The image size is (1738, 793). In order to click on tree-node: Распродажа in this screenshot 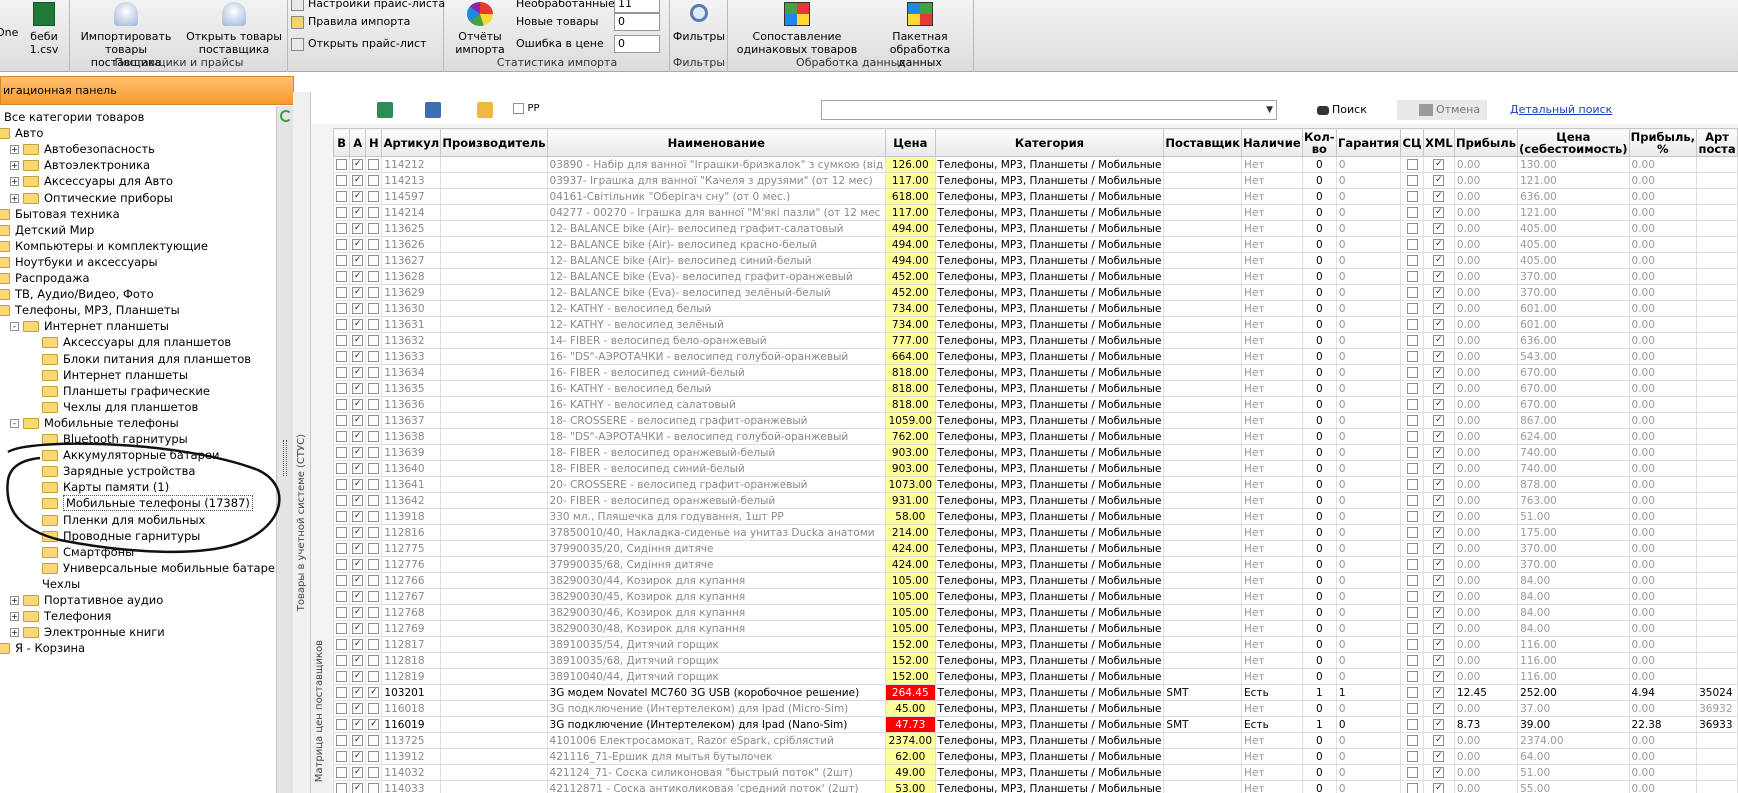, I will do `click(45, 278)`.